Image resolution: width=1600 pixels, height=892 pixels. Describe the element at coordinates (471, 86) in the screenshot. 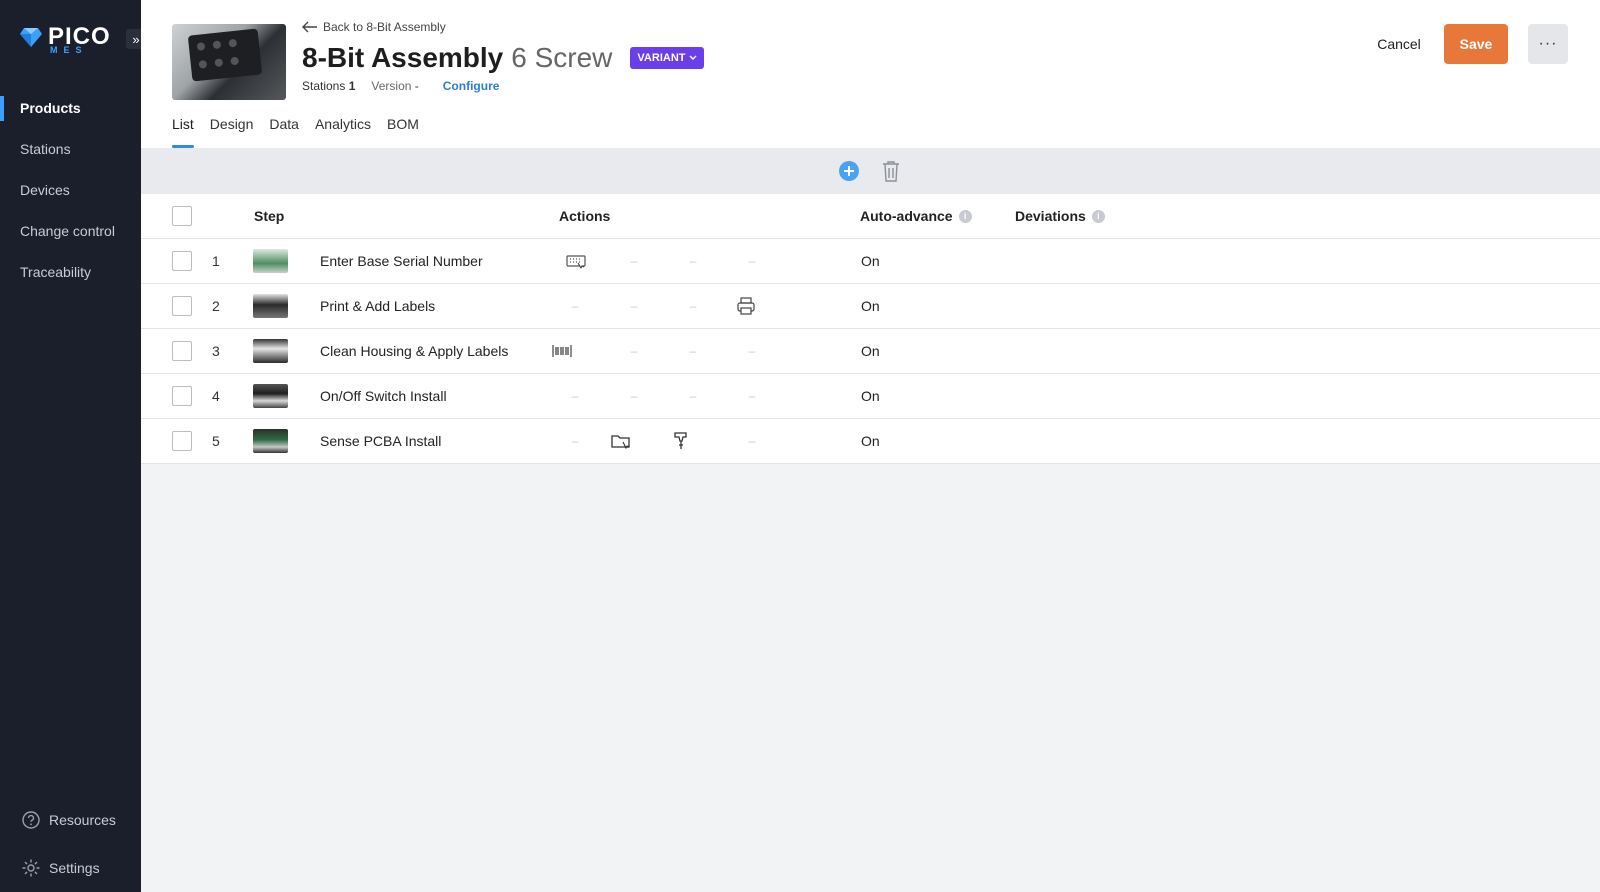

I see `configure-link: Configure` at that location.